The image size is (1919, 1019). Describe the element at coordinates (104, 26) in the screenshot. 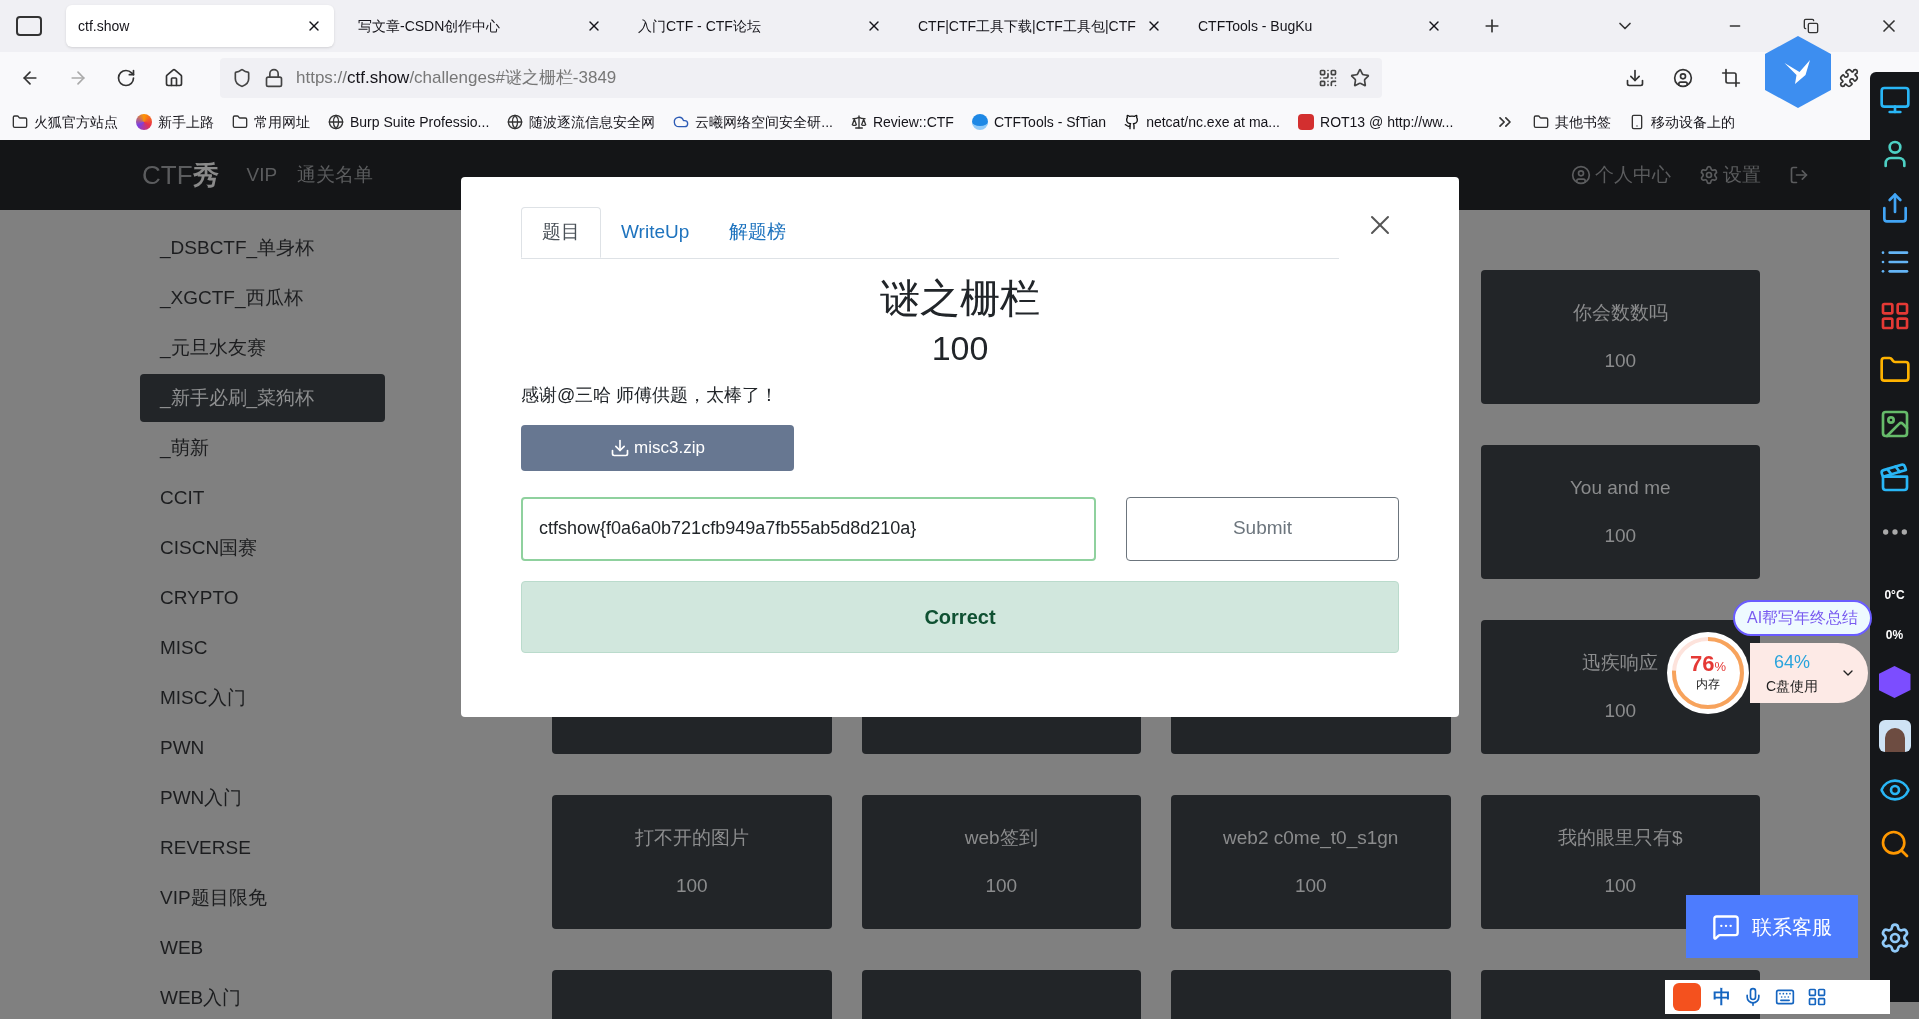

I see `tab-title: ctf.show` at that location.